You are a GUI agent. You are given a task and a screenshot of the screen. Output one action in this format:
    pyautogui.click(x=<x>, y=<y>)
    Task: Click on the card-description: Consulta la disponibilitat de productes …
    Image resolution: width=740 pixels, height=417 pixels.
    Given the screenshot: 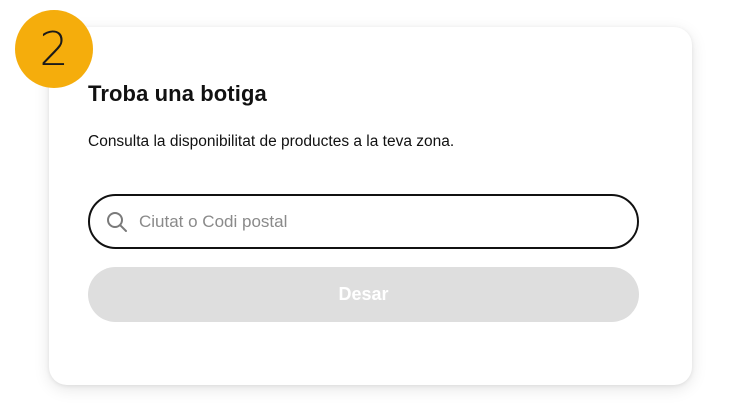 What is the action you would take?
    pyautogui.click(x=271, y=141)
    